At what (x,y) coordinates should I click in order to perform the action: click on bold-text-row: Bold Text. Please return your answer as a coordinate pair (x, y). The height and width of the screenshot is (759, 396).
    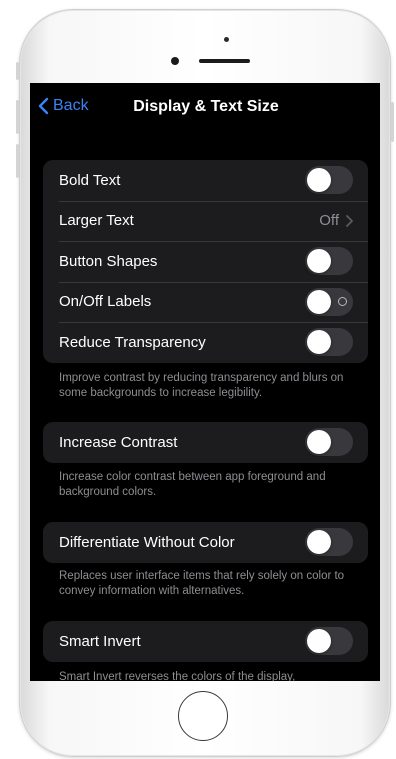
    Looking at the image, I should click on (205, 180).